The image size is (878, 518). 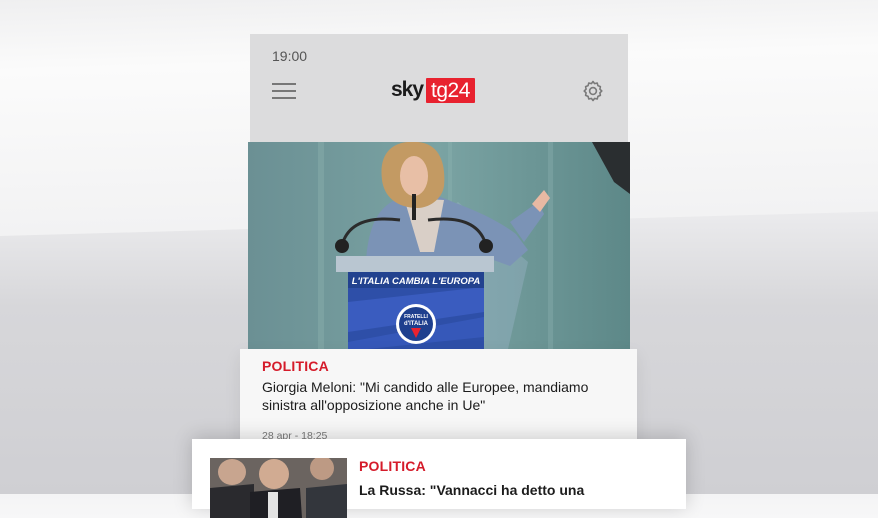 What do you see at coordinates (514, 491) in the screenshot?
I see `article-title: La Russa: "Vannacci ha detto una` at bounding box center [514, 491].